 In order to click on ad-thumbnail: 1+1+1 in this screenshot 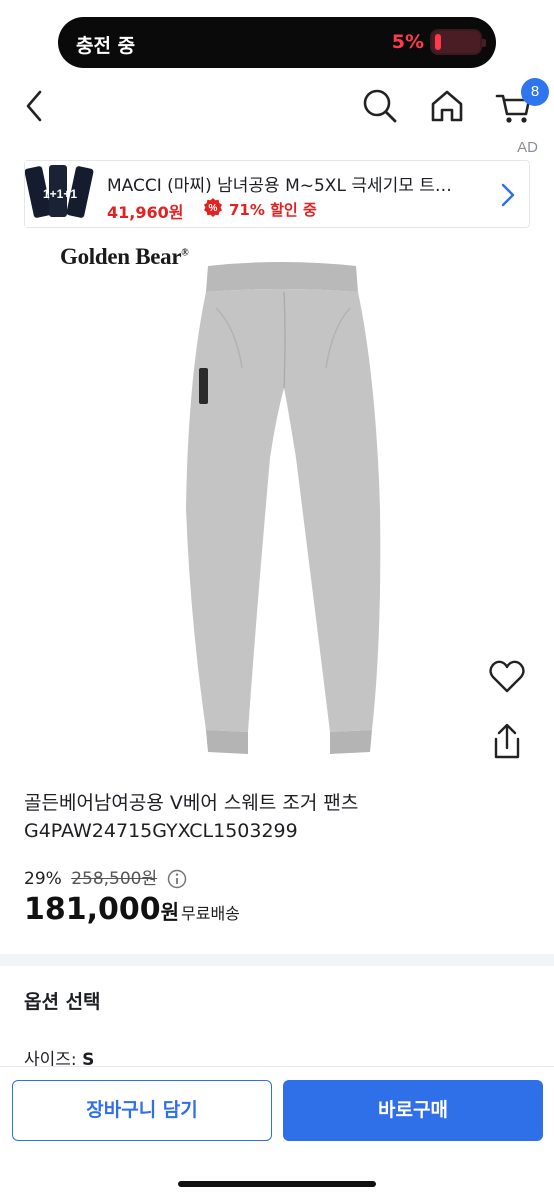, I will do `click(60, 194)`.